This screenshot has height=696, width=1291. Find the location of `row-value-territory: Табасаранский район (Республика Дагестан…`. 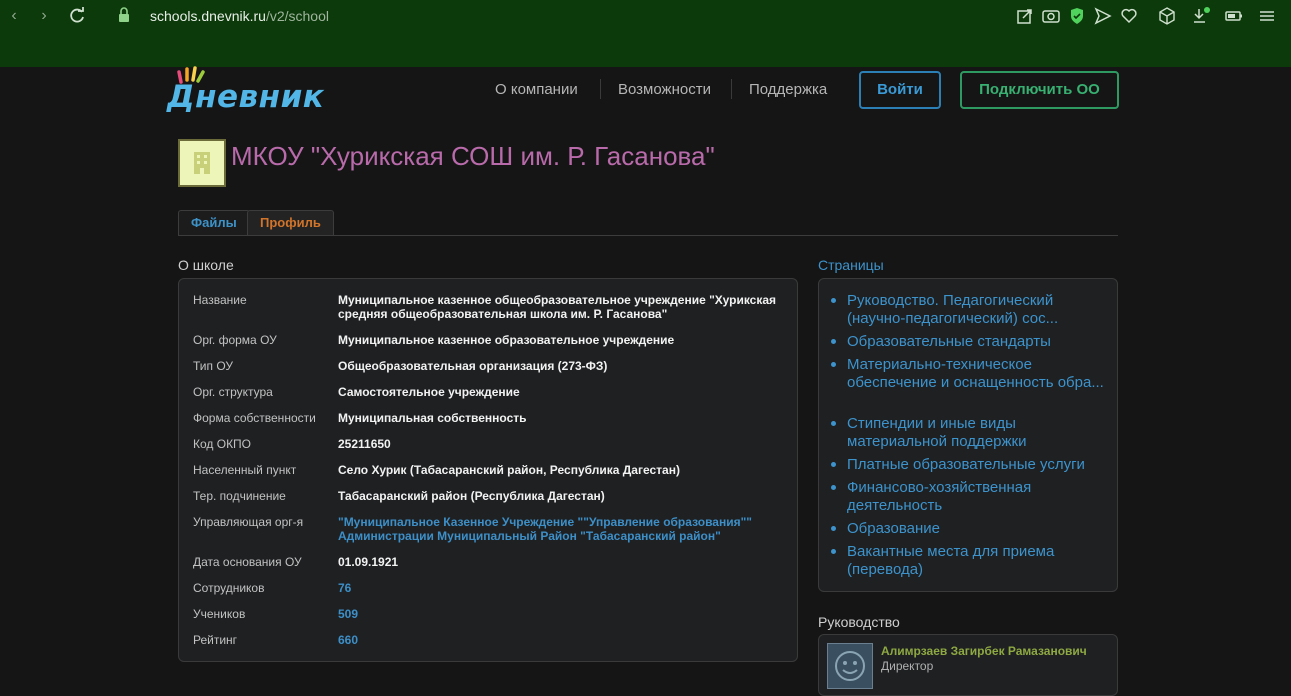

row-value-territory: Табасаранский район (Республика Дагестан… is located at coordinates (471, 496).